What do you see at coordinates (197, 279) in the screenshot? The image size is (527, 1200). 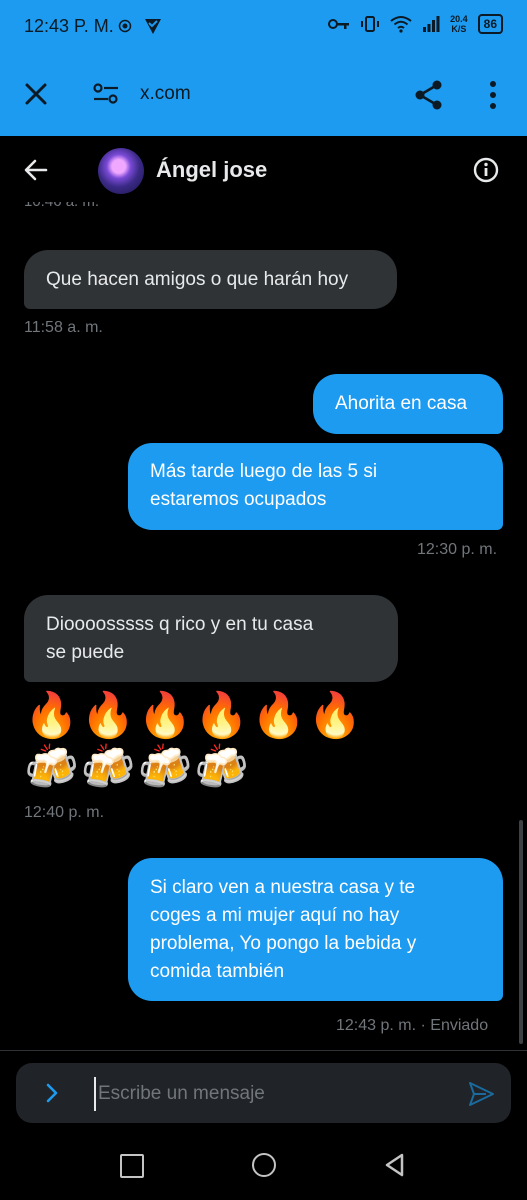 I see `message-text: Que hacen amigos o que harán hoy` at bounding box center [197, 279].